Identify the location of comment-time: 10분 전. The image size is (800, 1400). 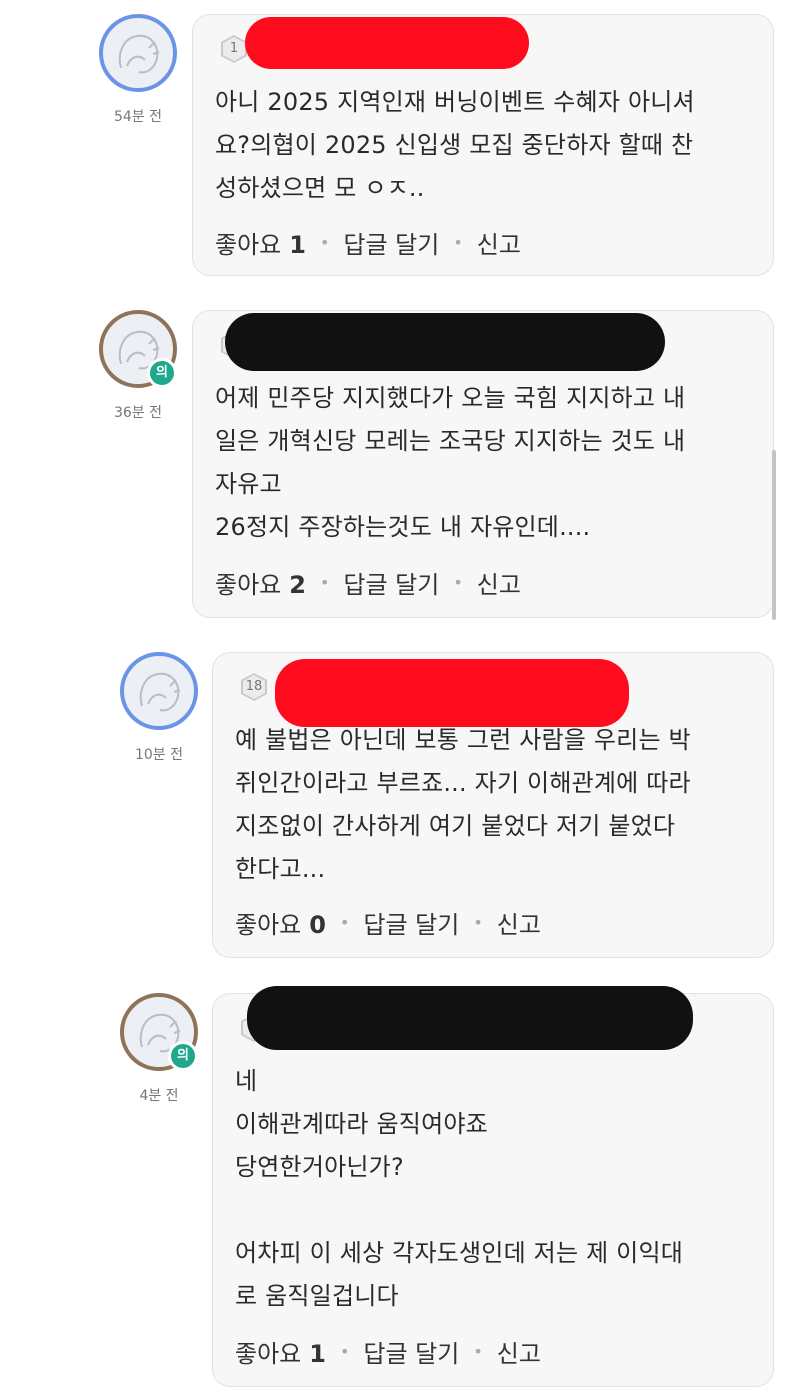
(159, 755).